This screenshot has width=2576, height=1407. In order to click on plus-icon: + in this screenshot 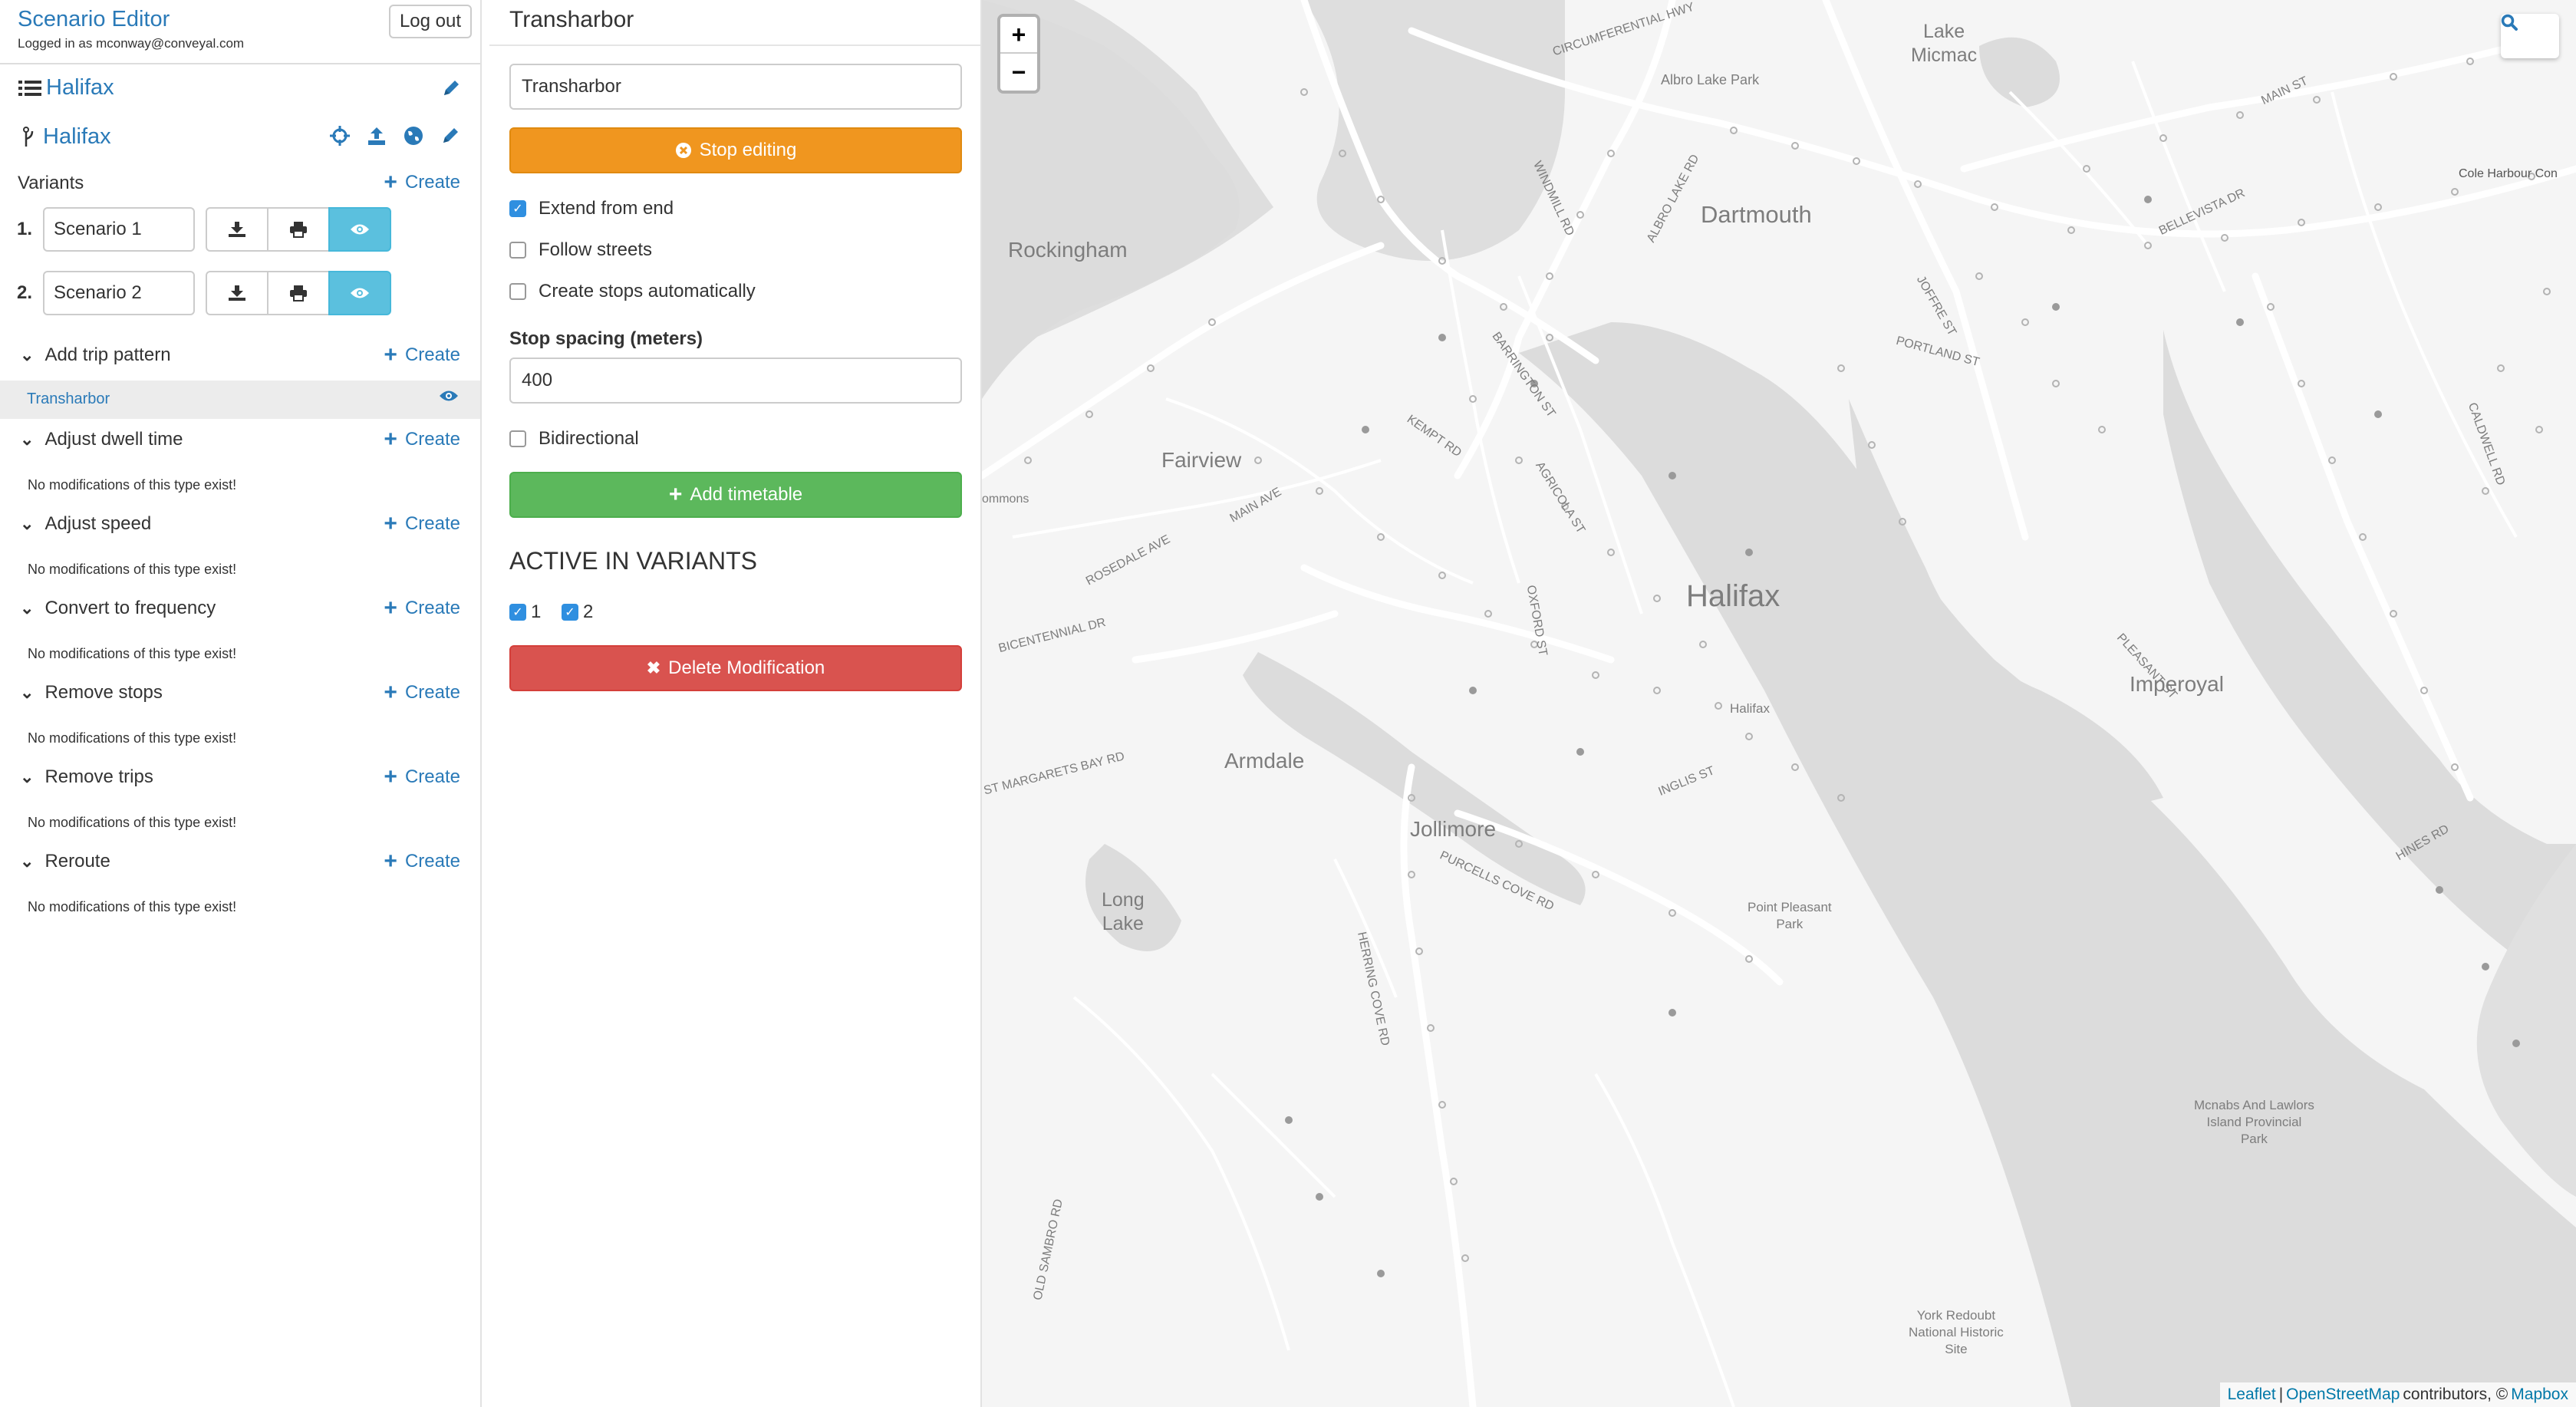, I will do `click(390, 776)`.